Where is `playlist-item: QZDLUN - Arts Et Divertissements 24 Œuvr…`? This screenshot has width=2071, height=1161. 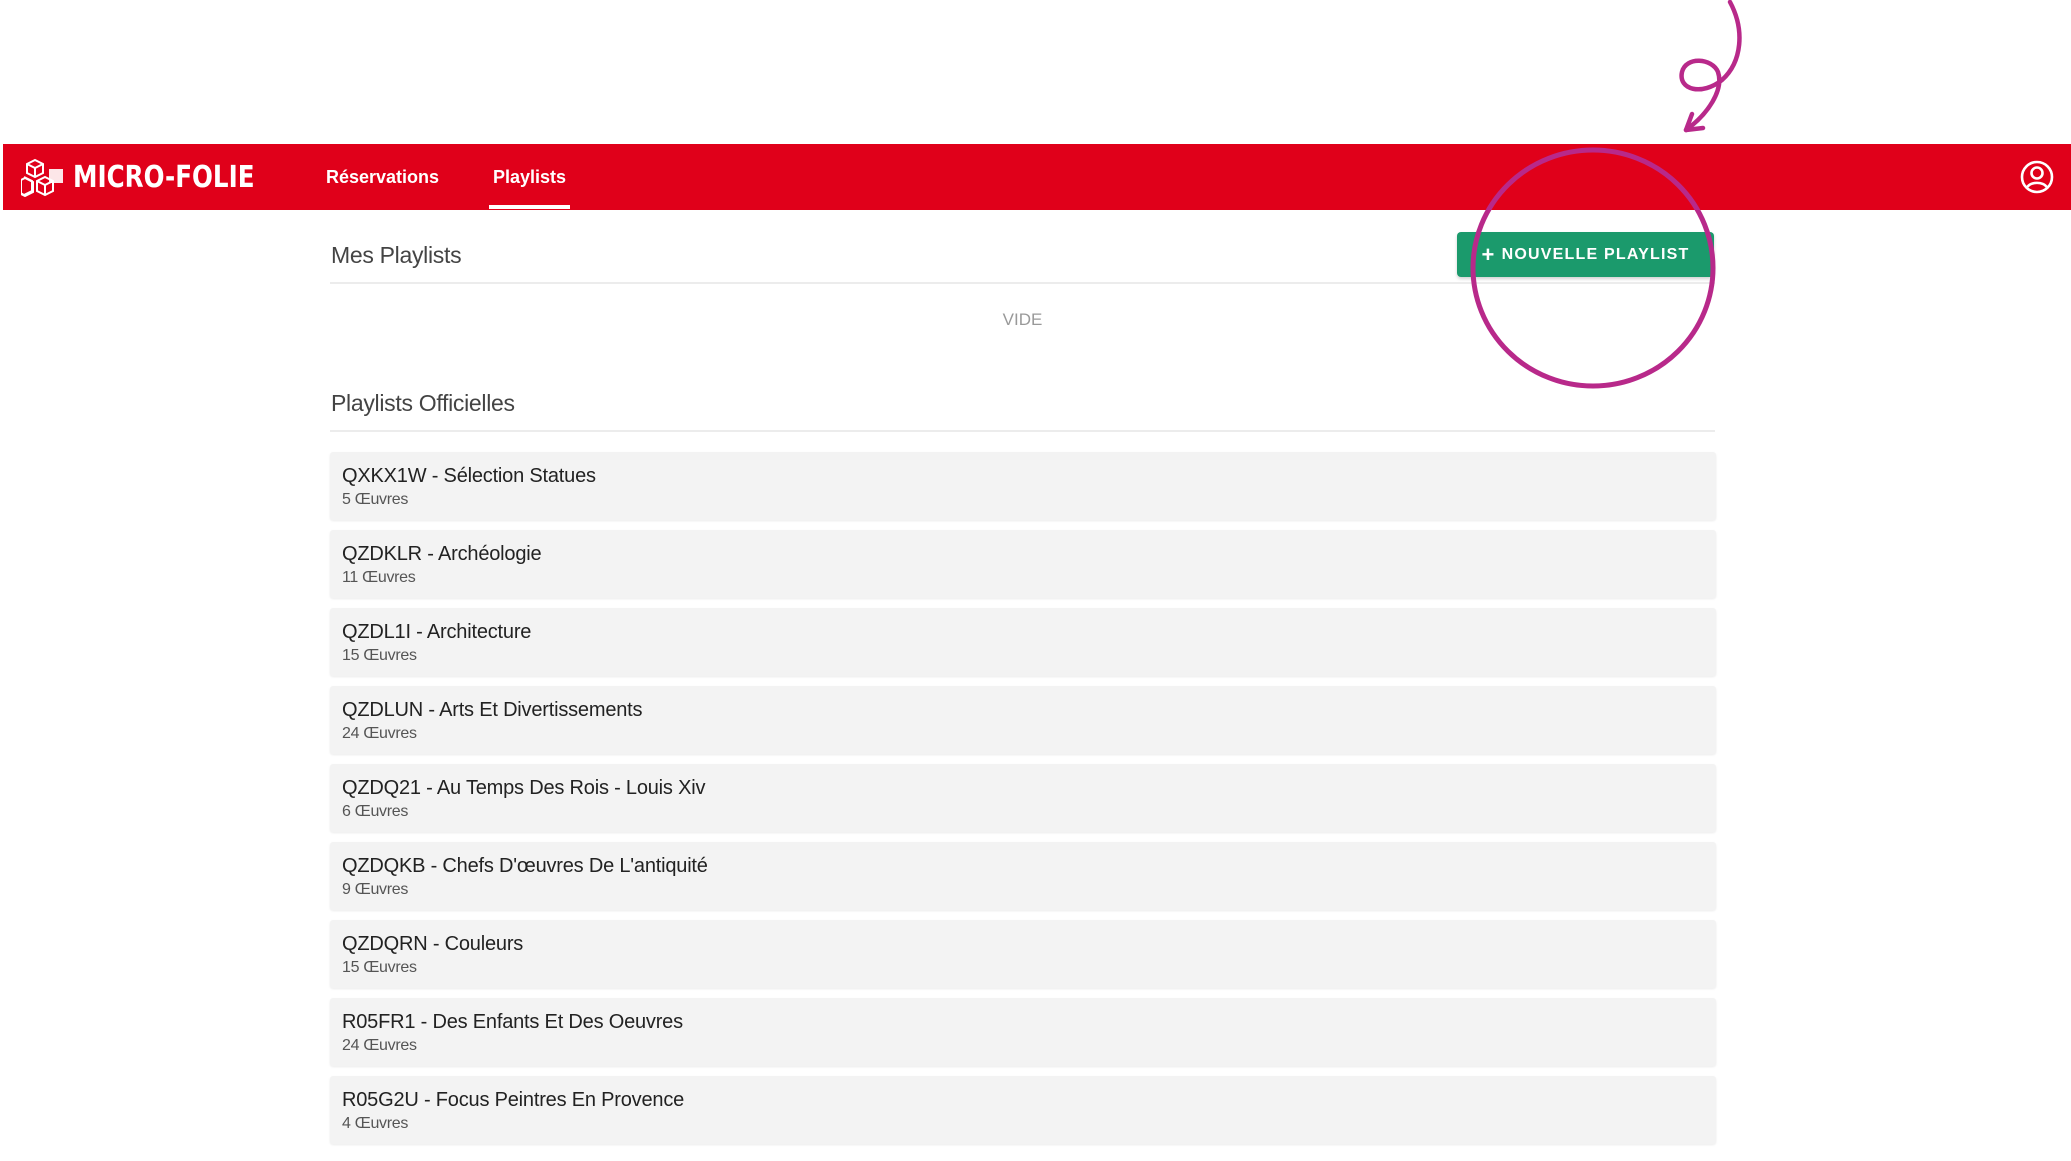 playlist-item: QZDLUN - Arts Et Divertissements 24 Œuvr… is located at coordinates (1023, 720).